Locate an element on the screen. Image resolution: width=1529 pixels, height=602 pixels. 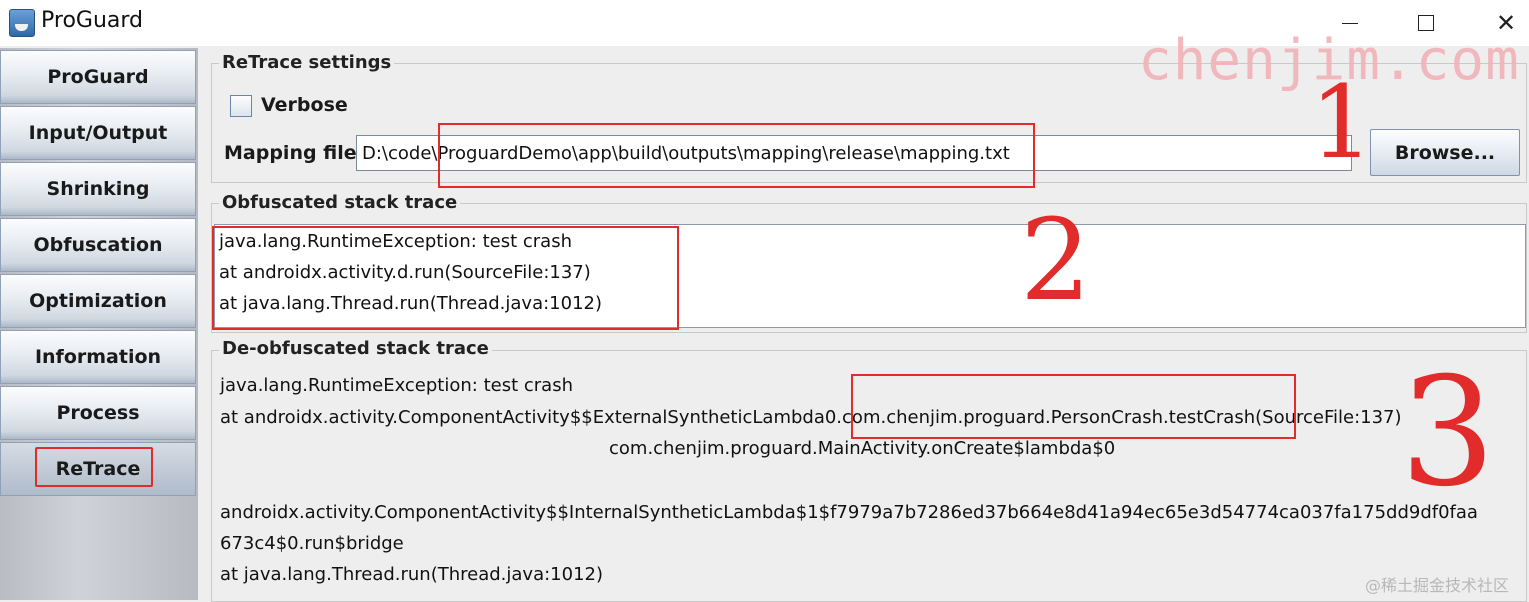
minimize-icon is located at coordinates (1350, 23).